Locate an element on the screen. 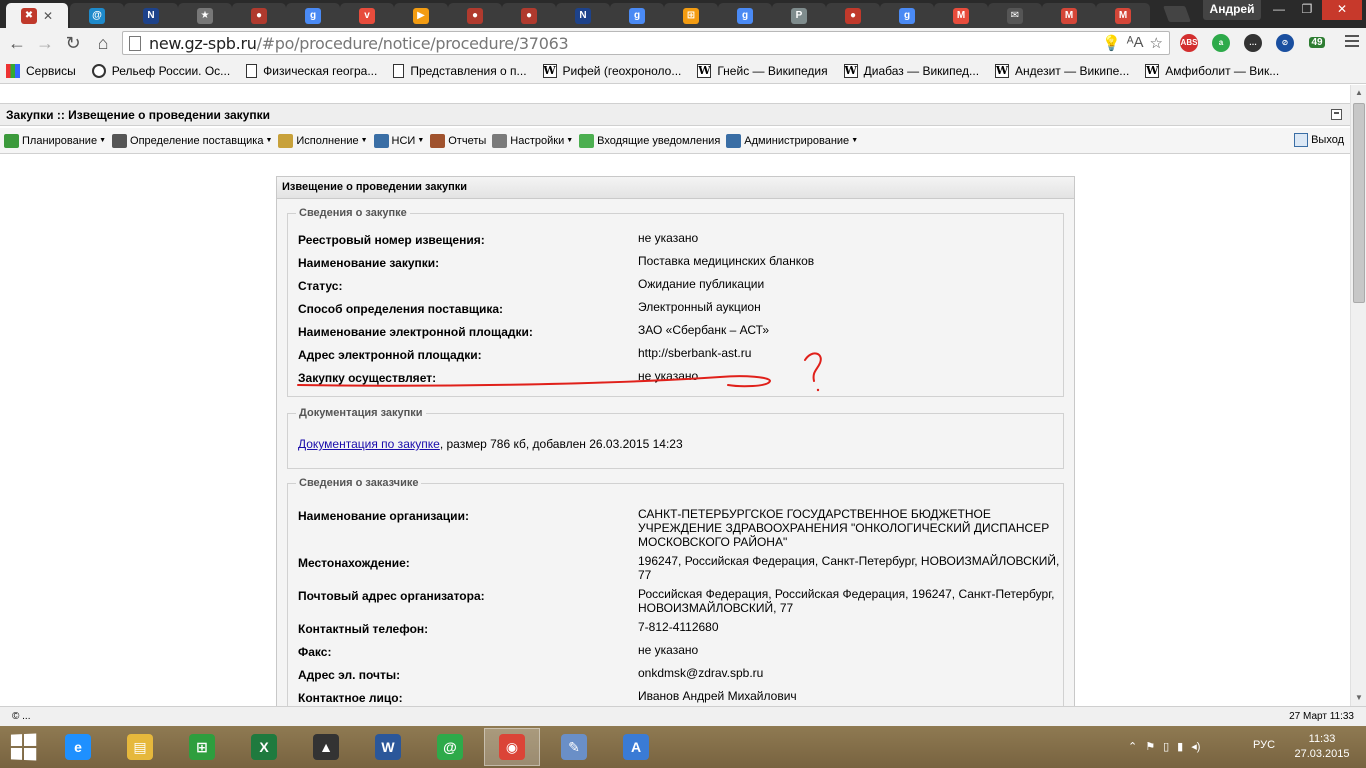 The width and height of the screenshot is (1366, 768). close-window-icon: ✕ is located at coordinates (1342, 10).